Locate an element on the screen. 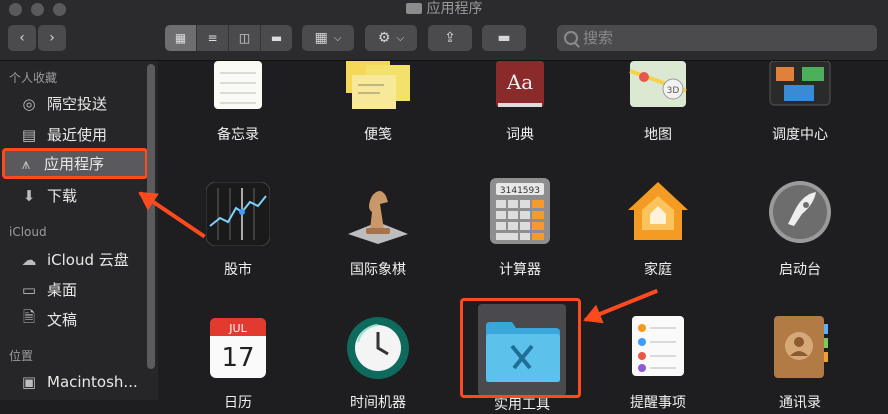 This screenshot has height=414, width=888. app-mission-control: 调度中心 is located at coordinates (800, 102).